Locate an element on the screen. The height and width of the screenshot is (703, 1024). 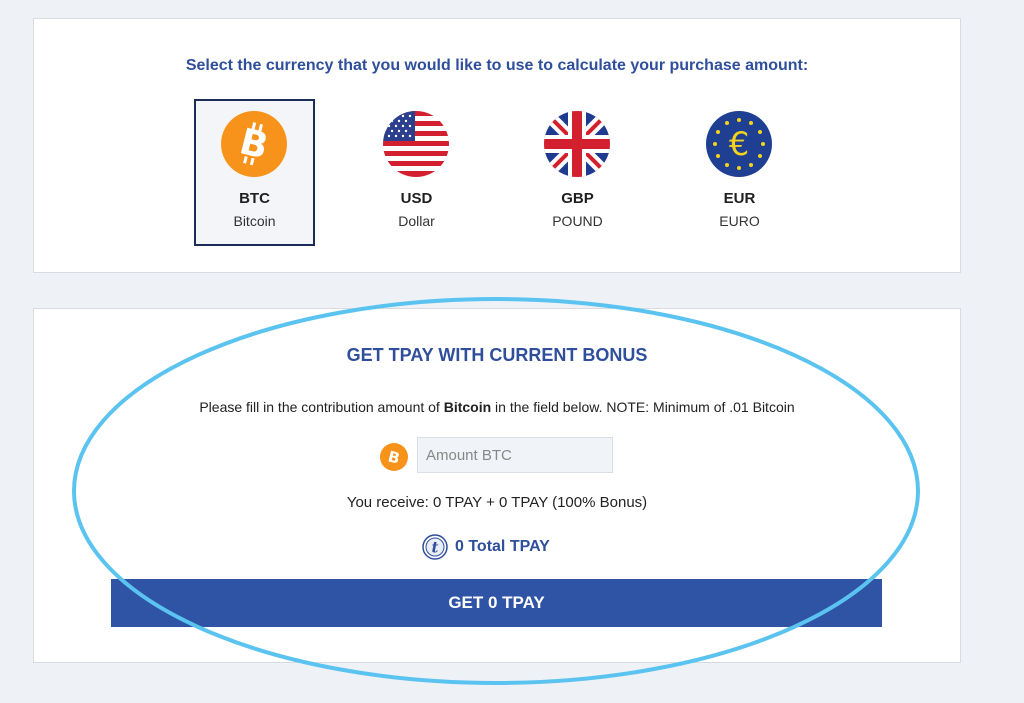
us-flag-icon is located at coordinates (416, 144).